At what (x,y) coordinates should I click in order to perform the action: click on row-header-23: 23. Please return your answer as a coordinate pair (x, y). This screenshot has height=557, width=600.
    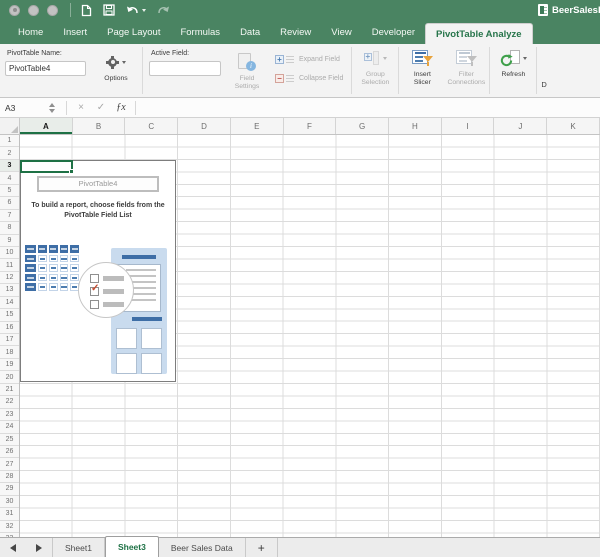
    Looking at the image, I should click on (9, 415).